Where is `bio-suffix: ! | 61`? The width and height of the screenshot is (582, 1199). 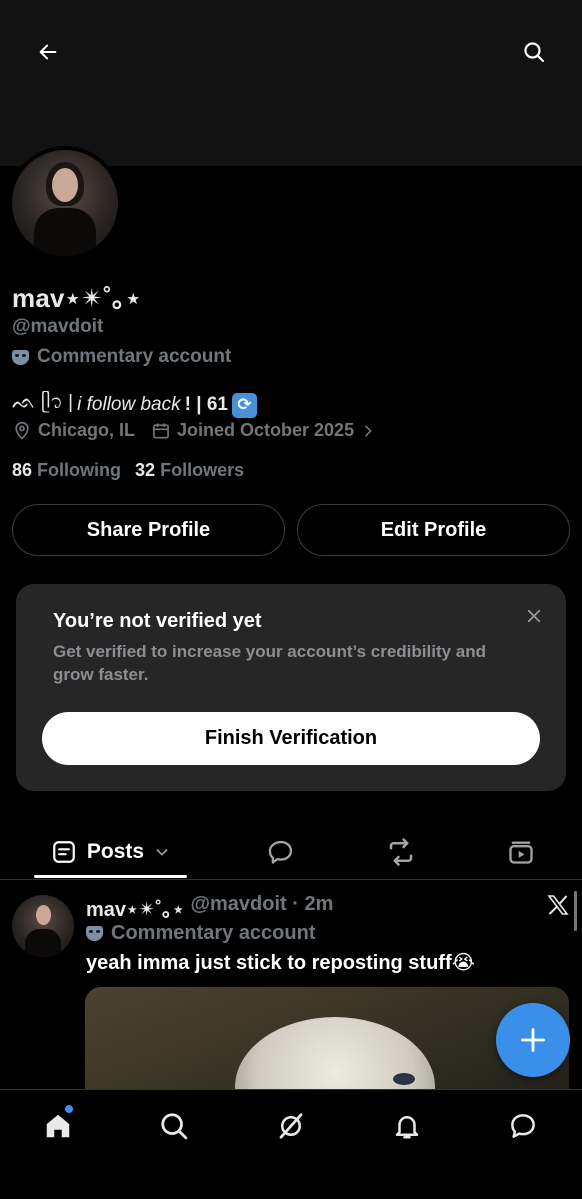 bio-suffix: ! | 61 is located at coordinates (206, 404).